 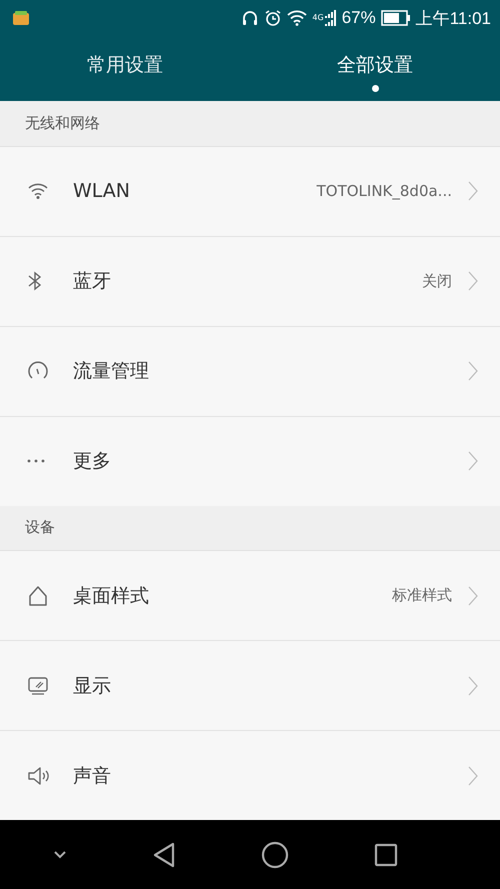 What do you see at coordinates (318, 17) in the screenshot?
I see `network-type: 4G` at bounding box center [318, 17].